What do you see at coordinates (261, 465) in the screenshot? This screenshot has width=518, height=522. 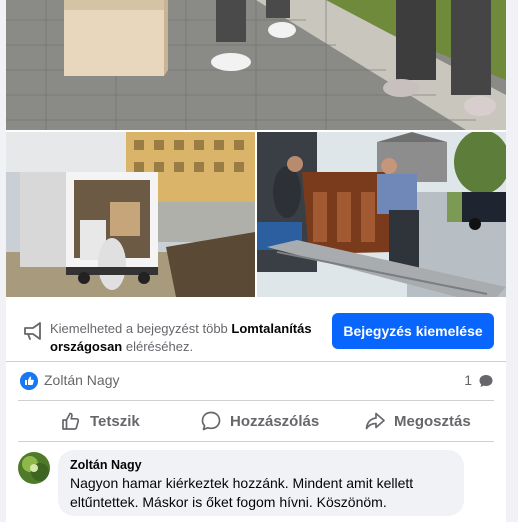 I see `comment-author: Zoltán Nagy` at bounding box center [261, 465].